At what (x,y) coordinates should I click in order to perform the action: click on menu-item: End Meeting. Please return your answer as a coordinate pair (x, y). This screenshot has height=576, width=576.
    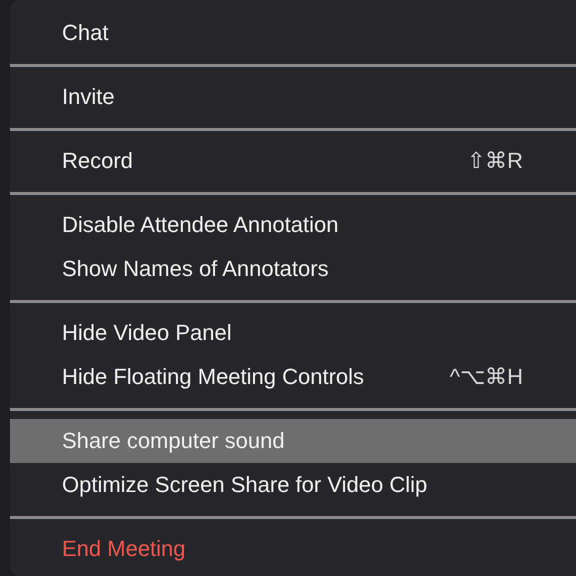
    Looking at the image, I should click on (293, 549).